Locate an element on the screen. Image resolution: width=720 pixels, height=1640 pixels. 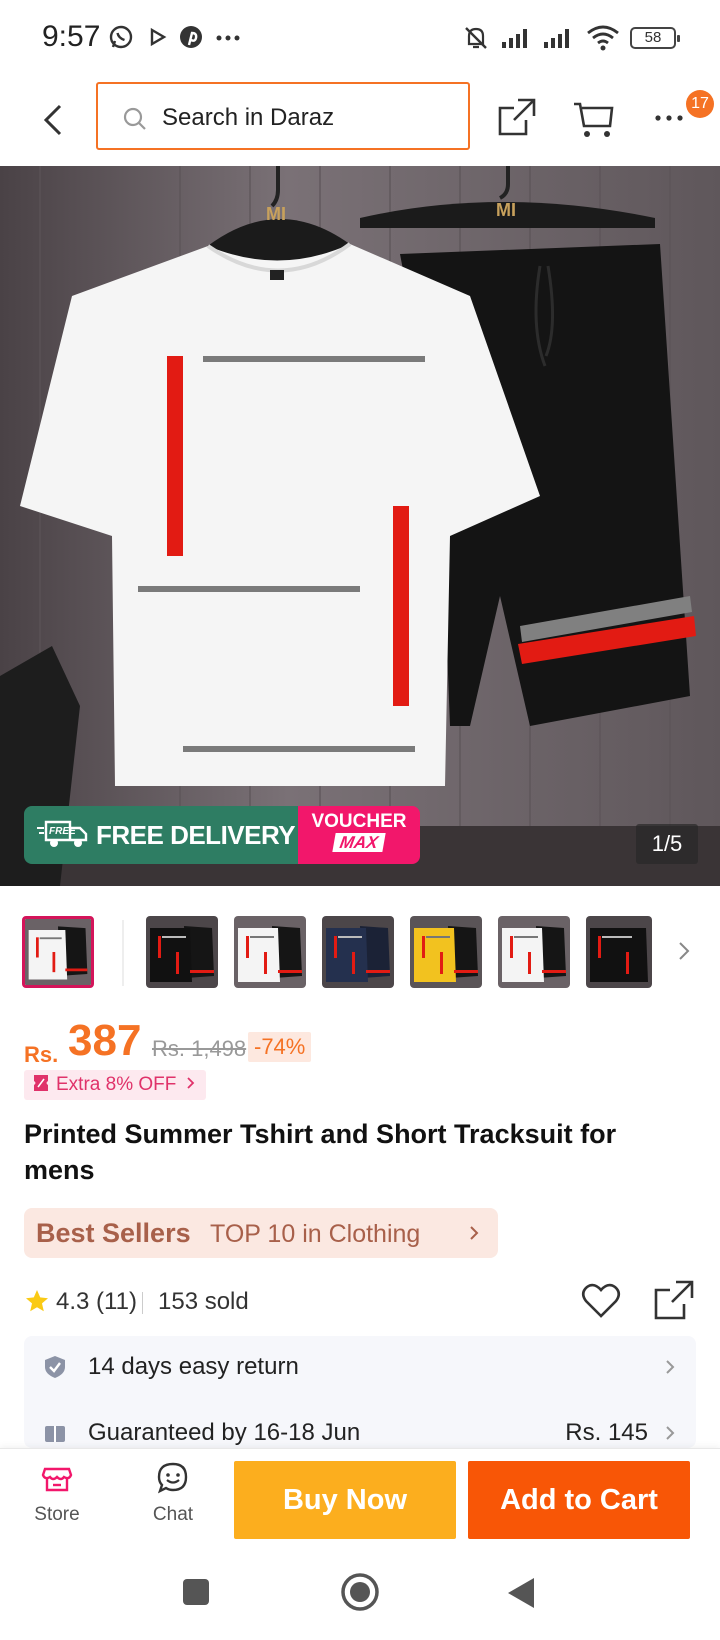
more-dots-icon is located at coordinates (228, 39).